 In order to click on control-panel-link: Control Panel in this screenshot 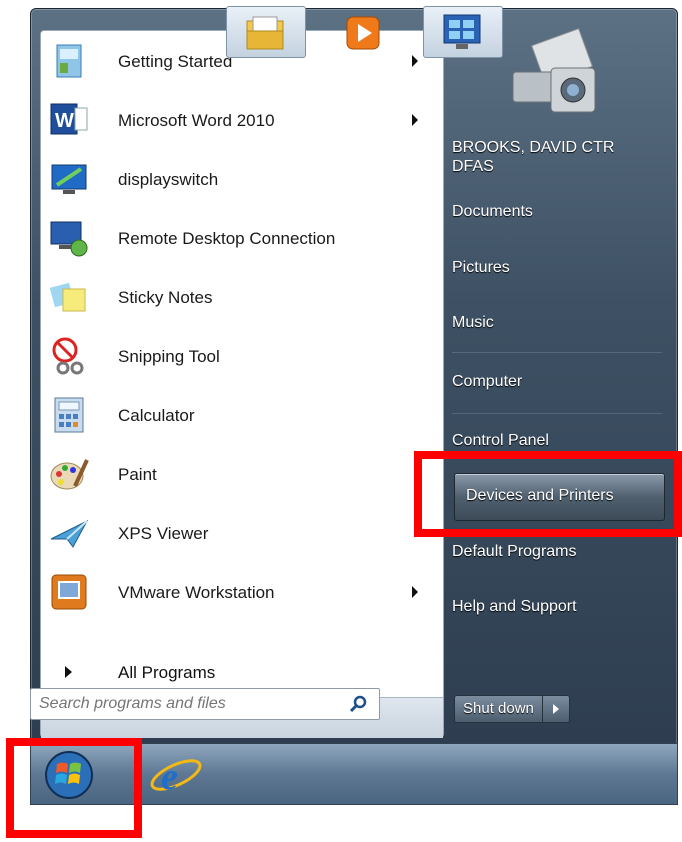, I will do `click(500, 441)`.